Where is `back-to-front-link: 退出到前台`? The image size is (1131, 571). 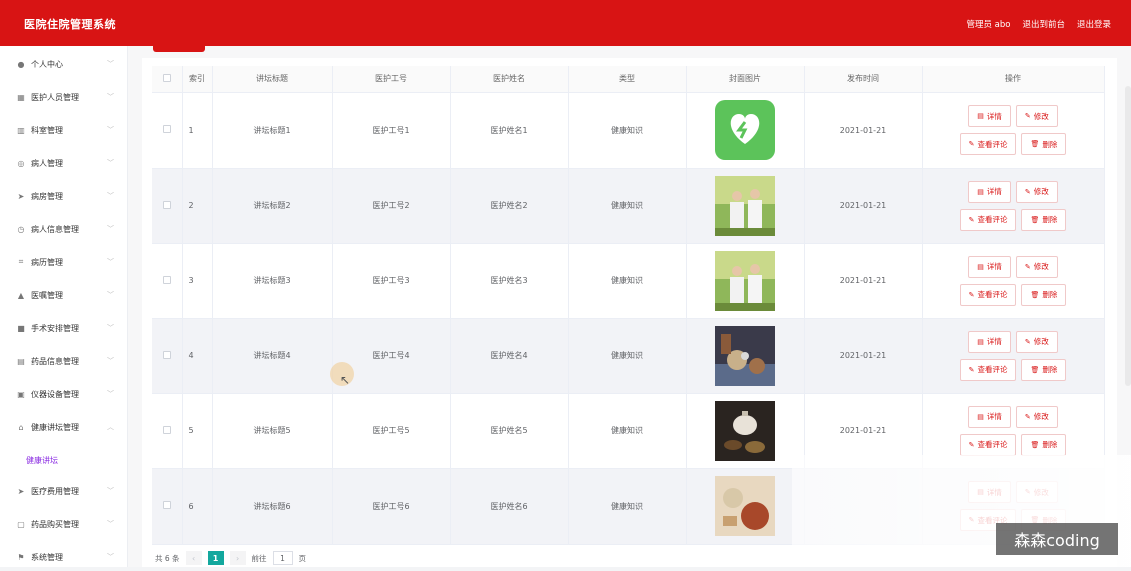 back-to-front-link: 退出到前台 is located at coordinates (1043, 24).